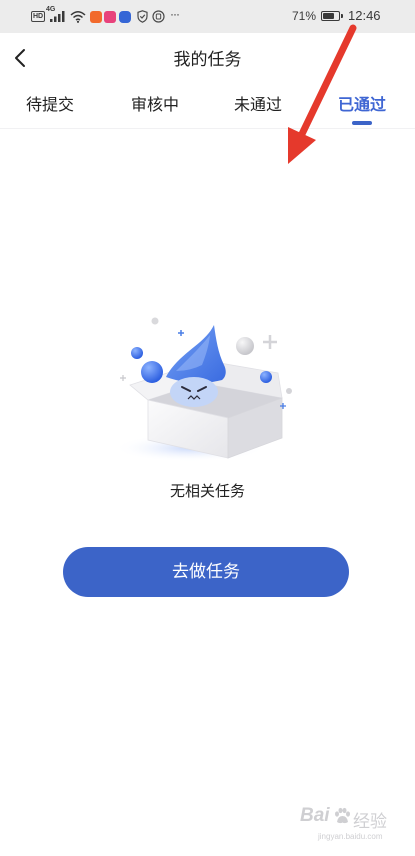 The width and height of the screenshot is (415, 856). I want to click on battery-icon, so click(330, 16).